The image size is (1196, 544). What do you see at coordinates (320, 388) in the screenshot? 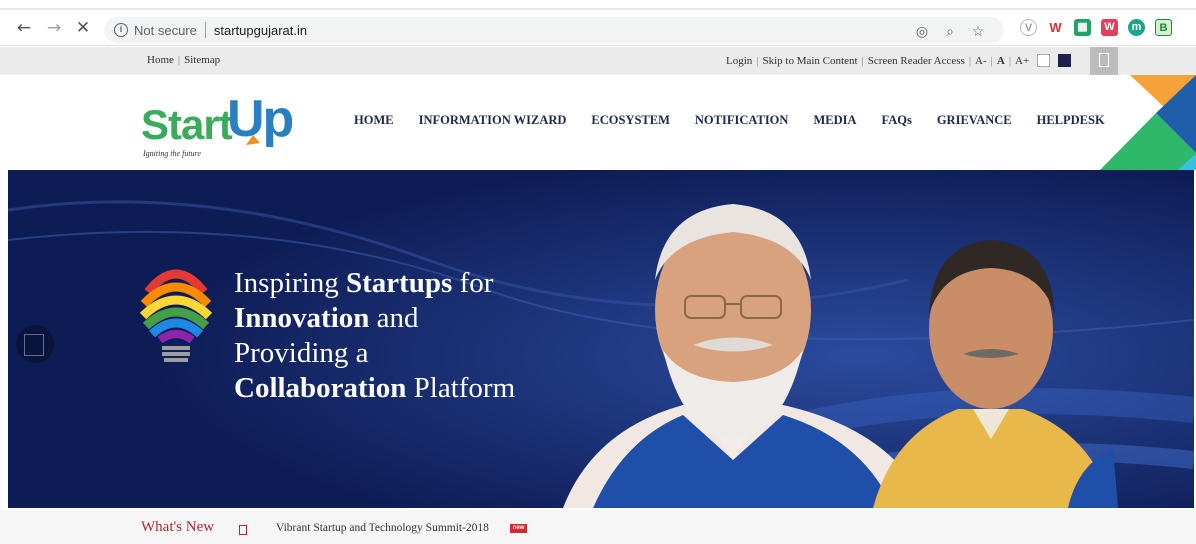
I see `hero-text-bold: Collaboration` at bounding box center [320, 388].